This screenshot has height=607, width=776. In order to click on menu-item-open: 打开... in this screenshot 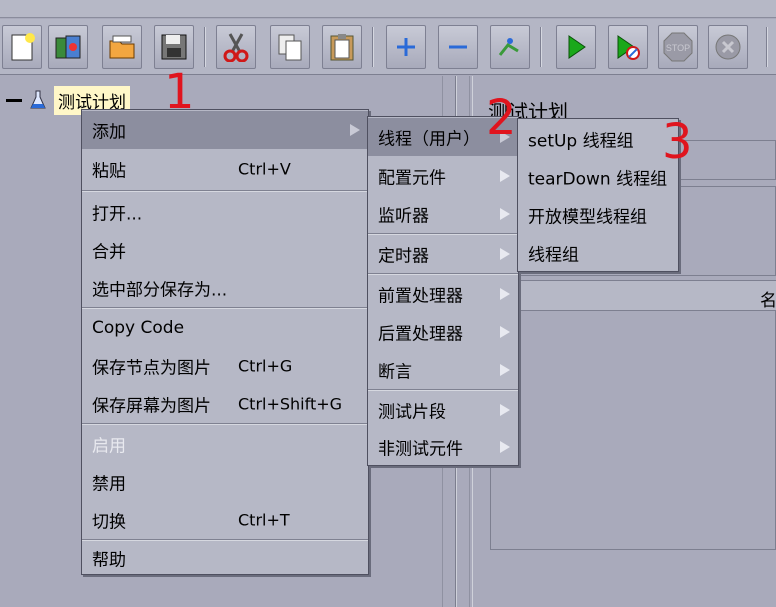, I will do `click(225, 212)`.